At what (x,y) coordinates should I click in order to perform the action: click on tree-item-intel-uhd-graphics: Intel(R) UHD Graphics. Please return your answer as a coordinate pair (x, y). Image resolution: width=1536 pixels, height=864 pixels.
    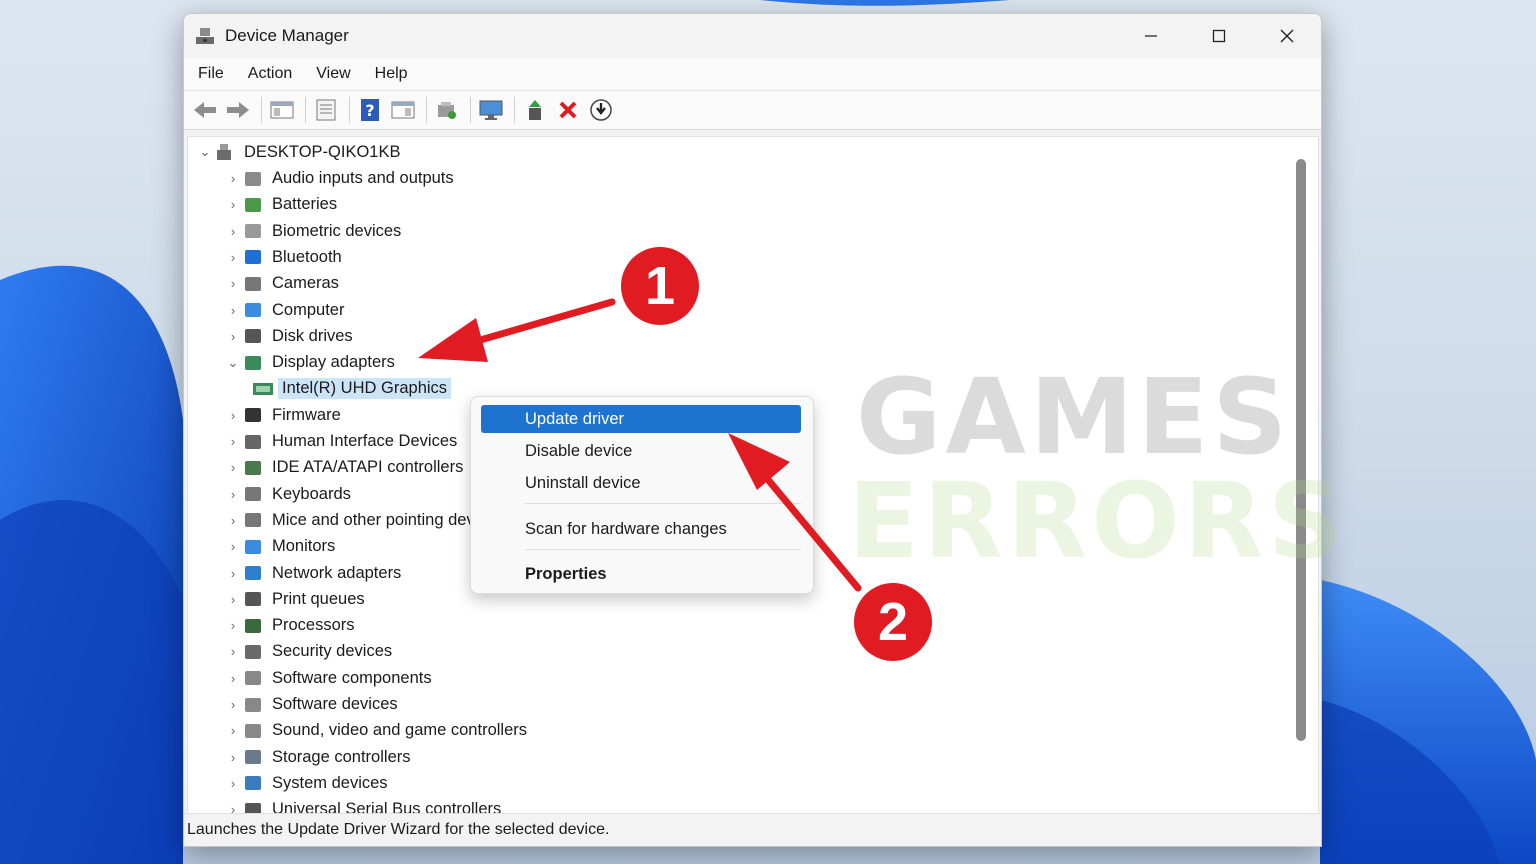
    Looking at the image, I should click on (352, 389).